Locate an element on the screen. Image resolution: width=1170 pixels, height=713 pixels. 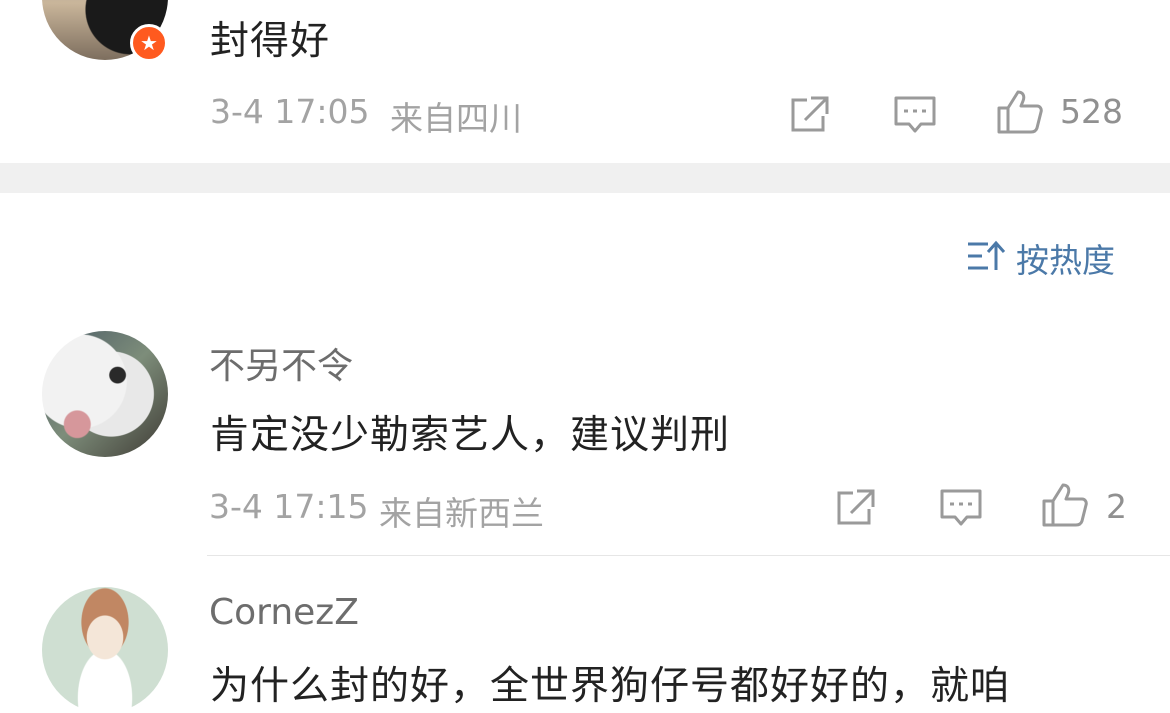
comment-location: 来自四川 is located at coordinates (456, 118).